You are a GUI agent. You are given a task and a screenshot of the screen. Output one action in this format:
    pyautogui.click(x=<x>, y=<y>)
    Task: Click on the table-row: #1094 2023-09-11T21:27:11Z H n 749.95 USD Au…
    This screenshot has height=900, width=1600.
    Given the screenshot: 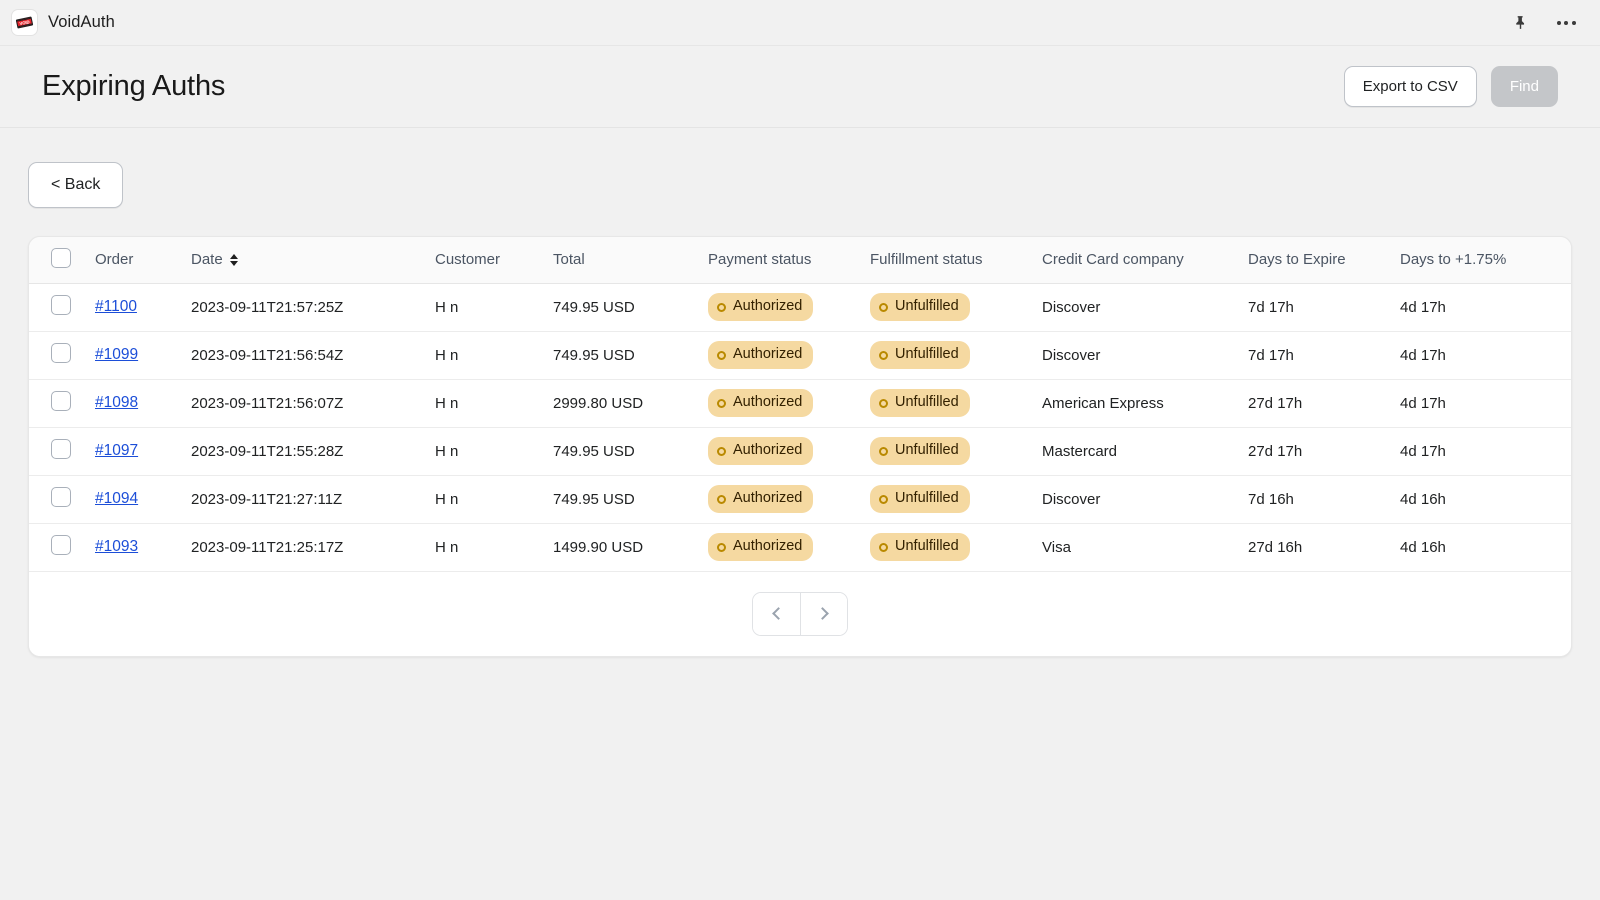 What is the action you would take?
    pyautogui.click(x=800, y=498)
    